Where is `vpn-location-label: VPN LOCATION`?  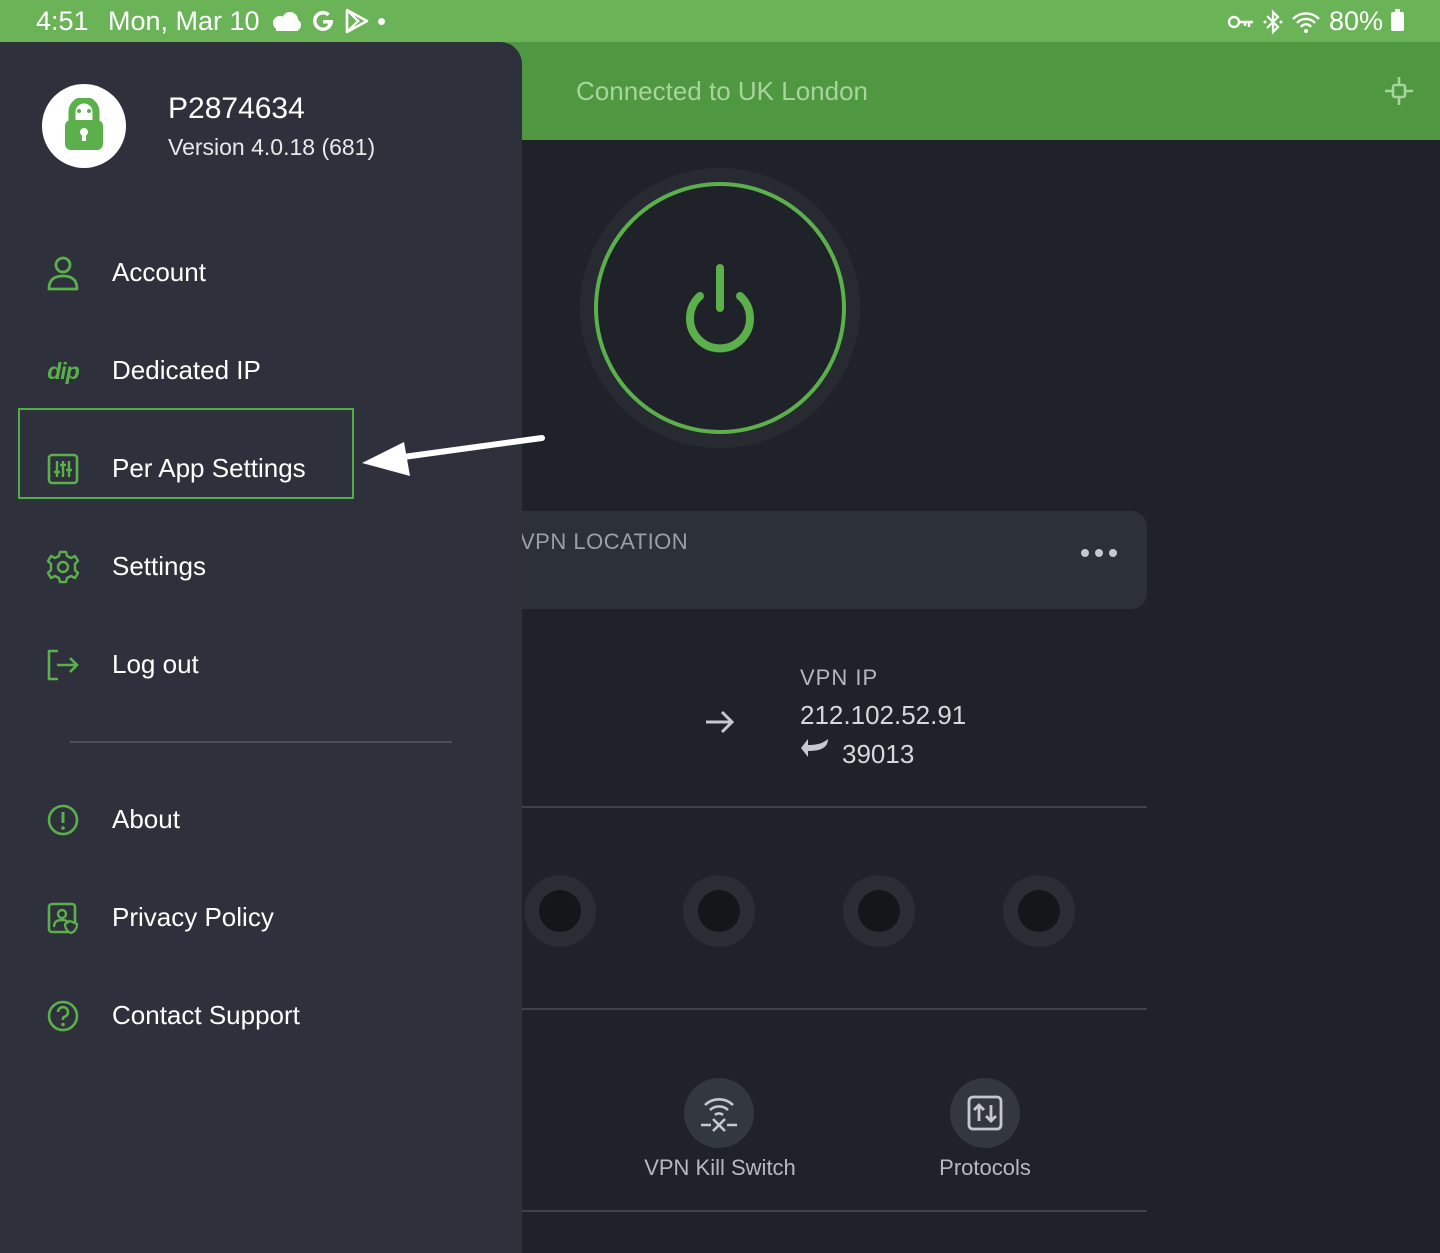
vpn-location-label: VPN LOCATION is located at coordinates (604, 541).